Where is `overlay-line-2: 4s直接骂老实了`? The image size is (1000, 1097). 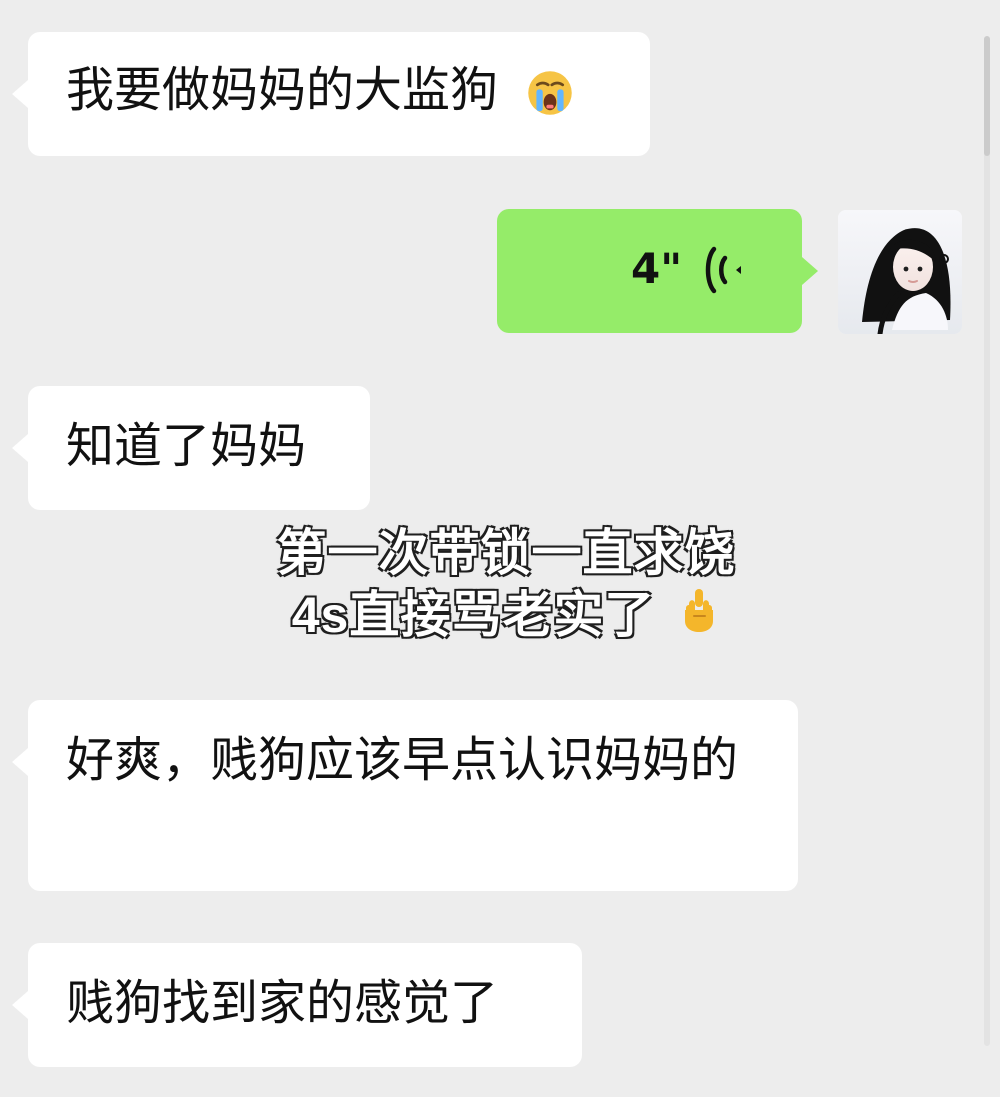 overlay-line-2: 4s直接骂老实了 is located at coordinates (506, 615).